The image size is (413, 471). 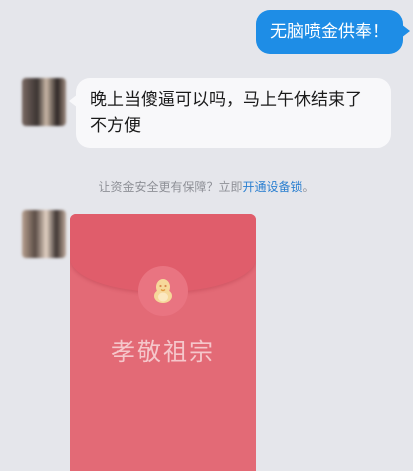 What do you see at coordinates (272, 187) in the screenshot?
I see `enable-device-lock-link: 开通设备锁` at bounding box center [272, 187].